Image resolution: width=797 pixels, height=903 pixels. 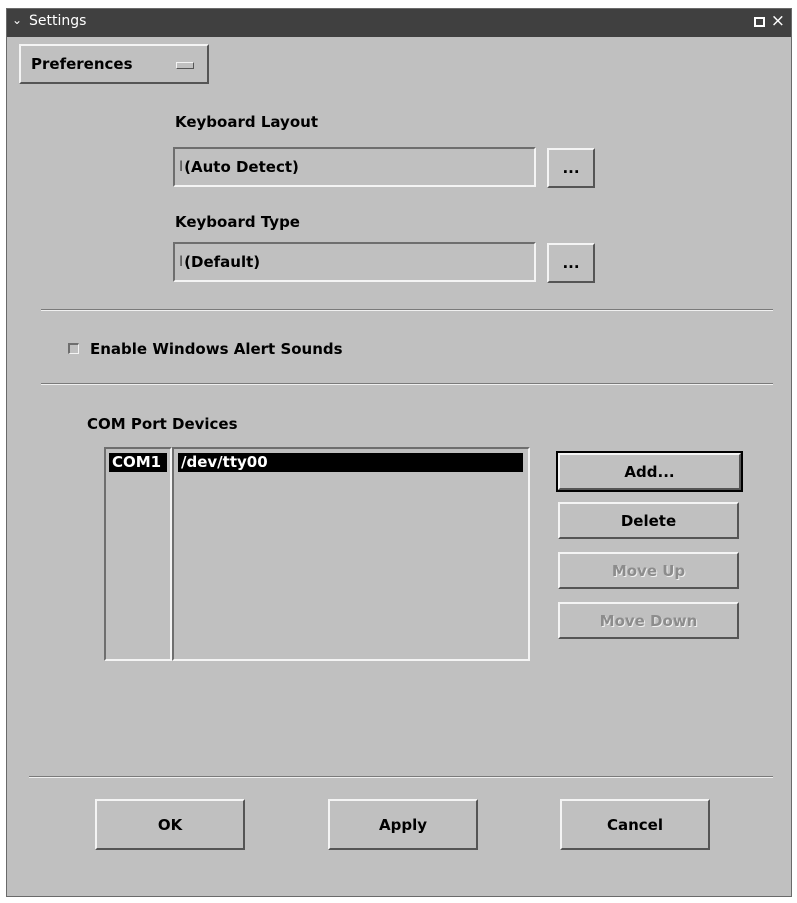 I want to click on com-port-column: COM1, so click(x=138, y=554).